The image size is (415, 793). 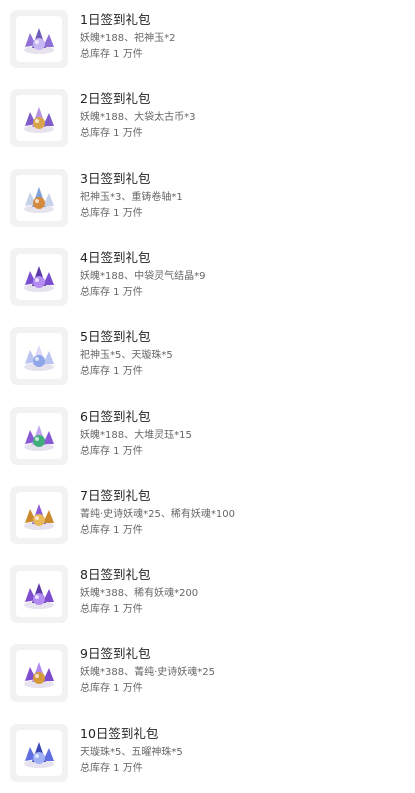 I want to click on gift-title: 10日签到礼包, so click(x=119, y=733).